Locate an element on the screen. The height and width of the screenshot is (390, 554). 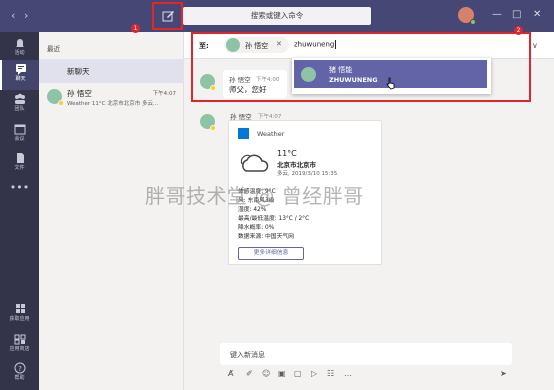
chevron-left-icon: ‹ is located at coordinates (13, 15).